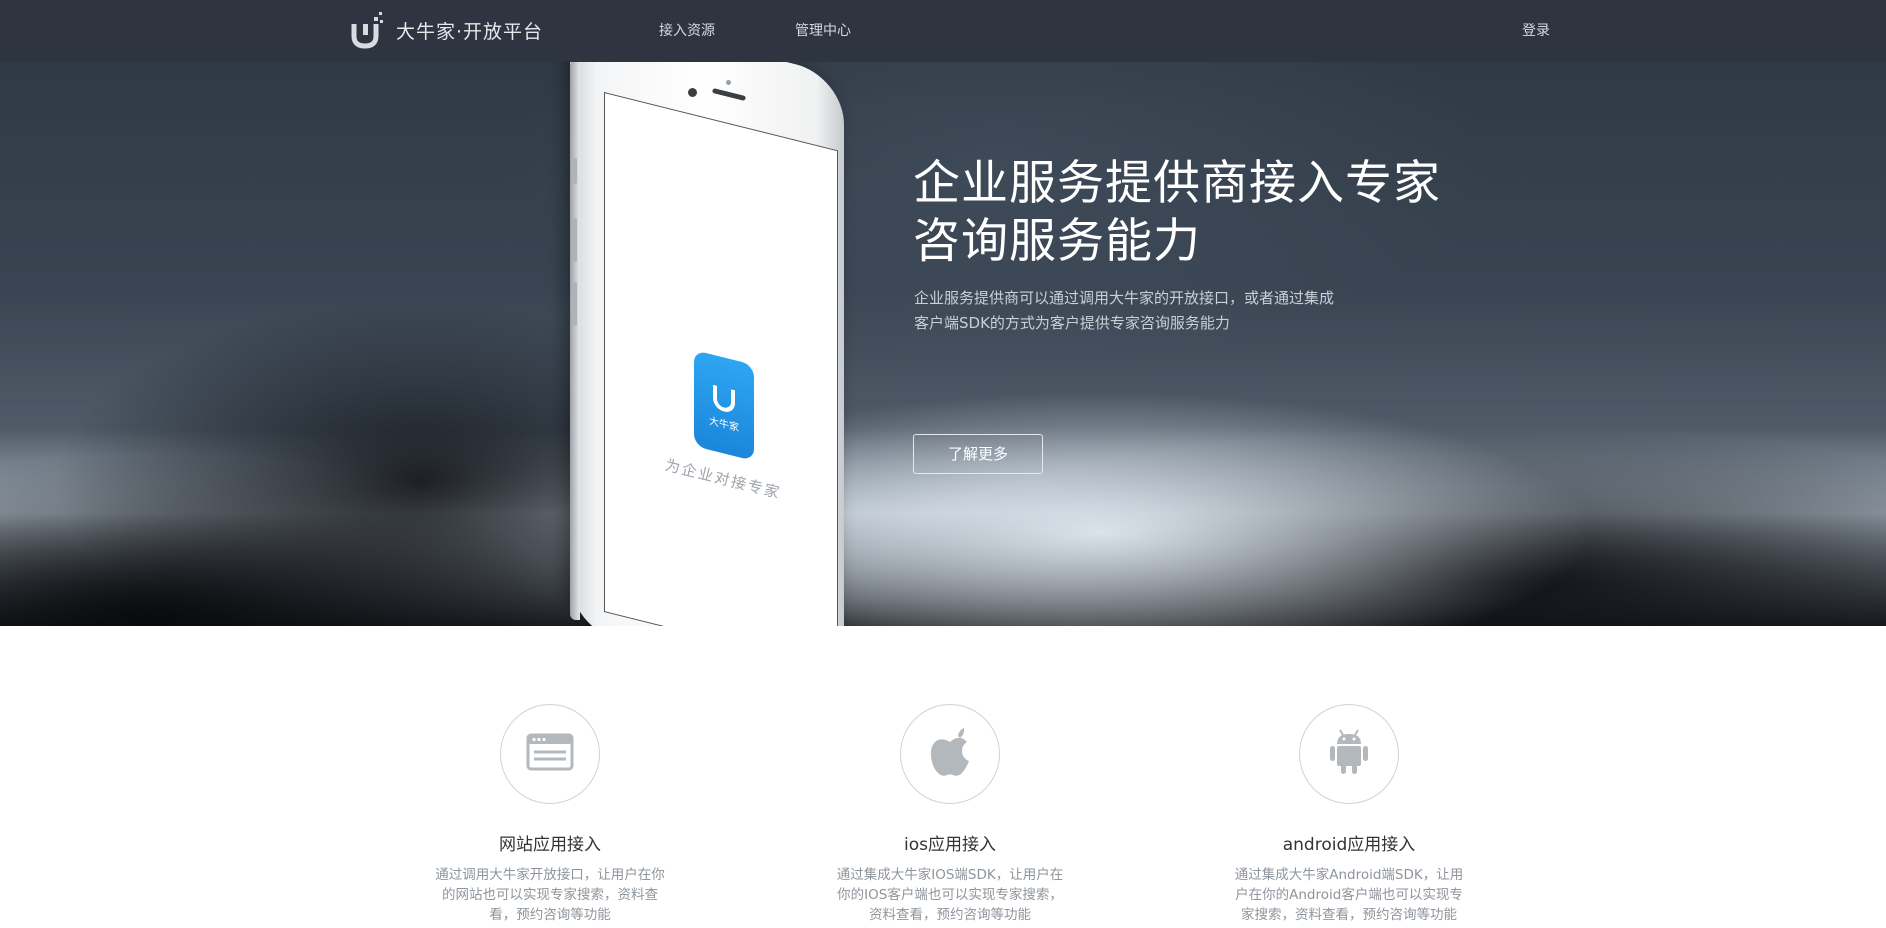 The image size is (1886, 928). I want to click on feature-title: android应用接入, so click(1349, 845).